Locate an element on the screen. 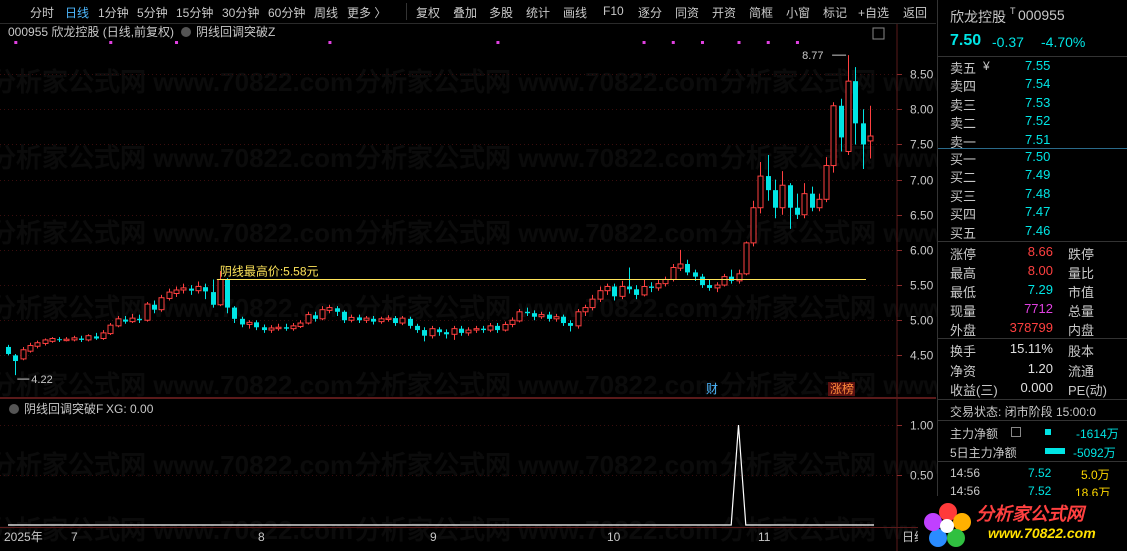  open-capital-button: 开资 is located at coordinates (724, 12).